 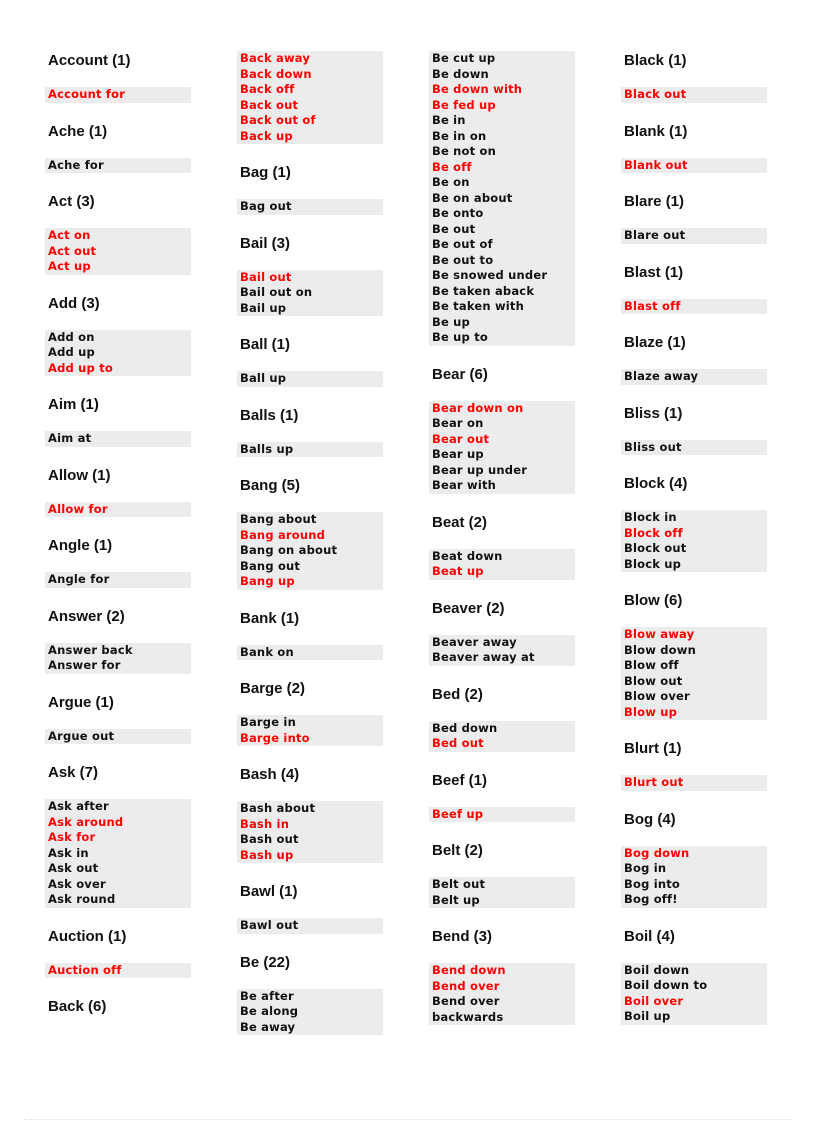 I want to click on phrasal-verb-item: Bash about, so click(x=278, y=808).